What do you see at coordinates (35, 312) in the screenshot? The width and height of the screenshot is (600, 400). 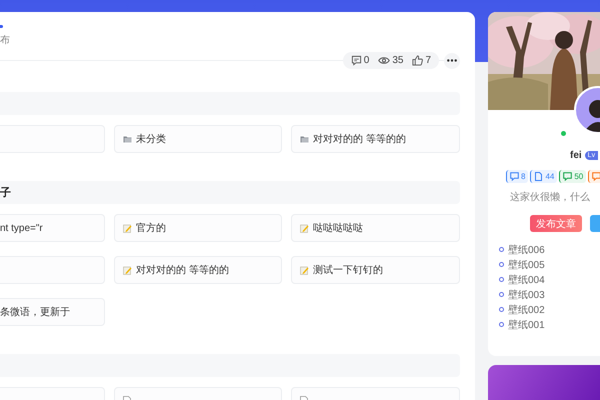 I see `card-label: 条微语，更新于` at bounding box center [35, 312].